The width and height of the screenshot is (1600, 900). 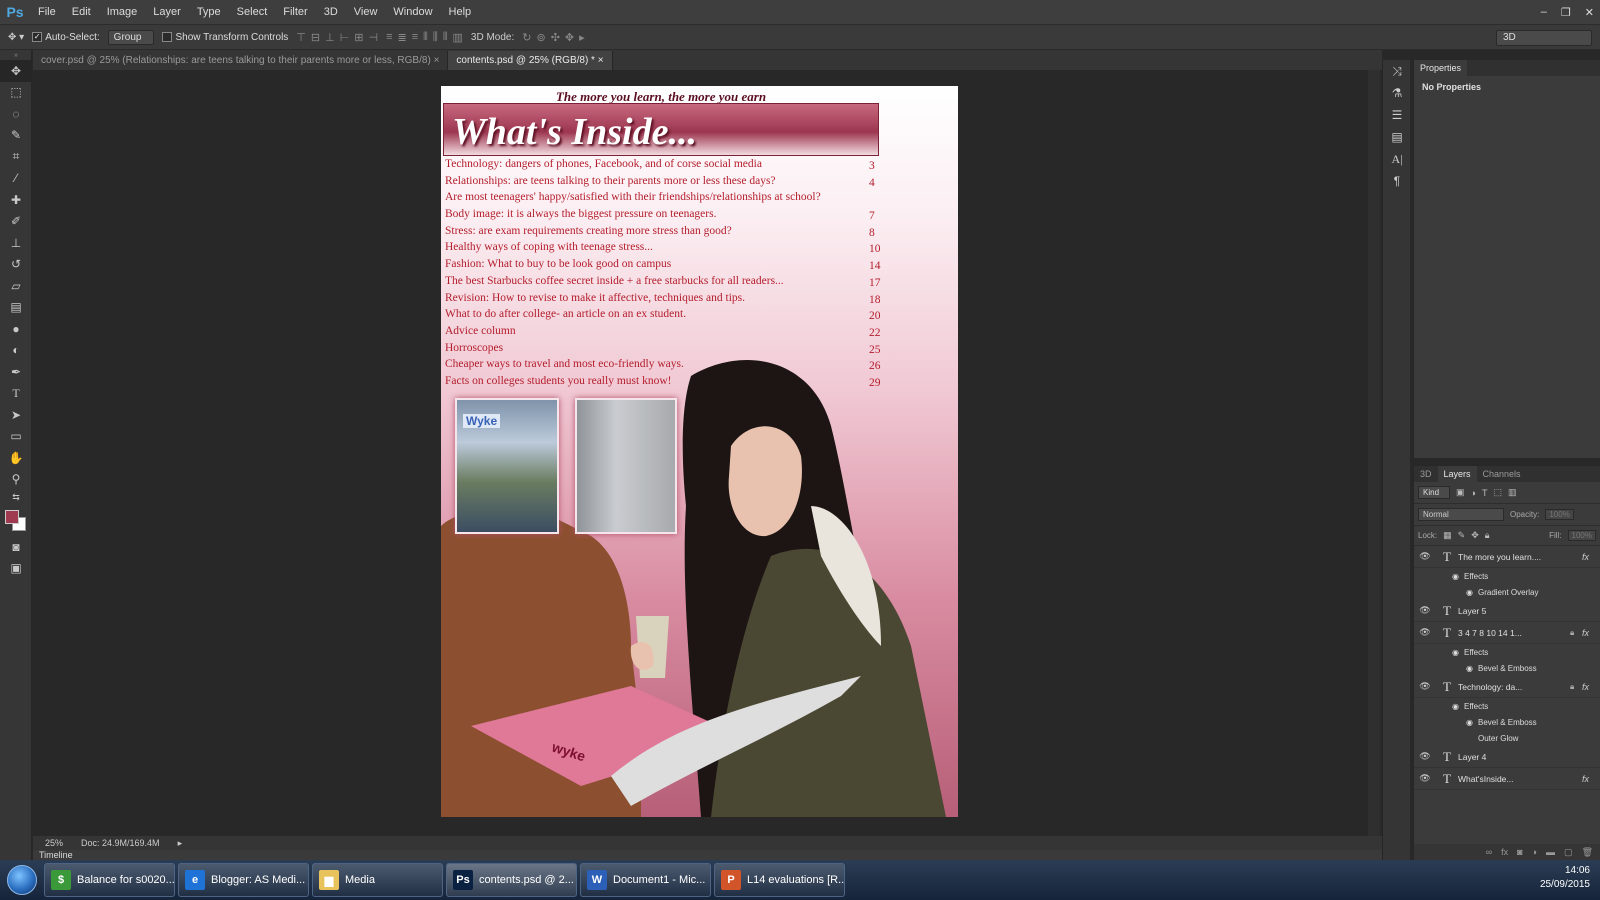 What do you see at coordinates (435, 37) in the screenshot?
I see `distribute-hcenter-icon: ⫼` at bounding box center [435, 37].